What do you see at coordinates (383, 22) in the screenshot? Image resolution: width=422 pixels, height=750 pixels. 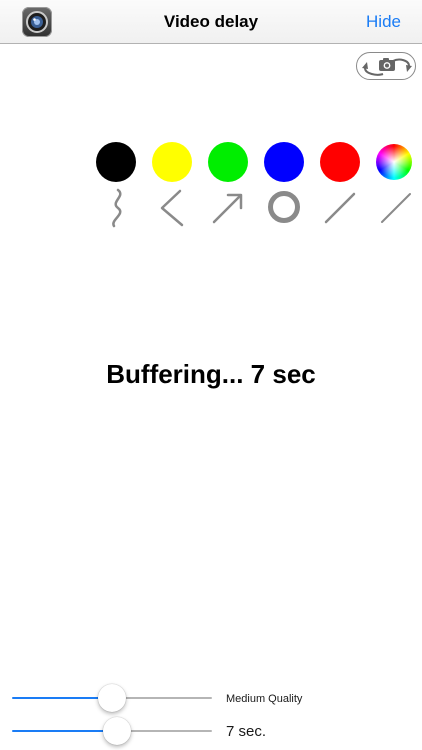 I see `hide-button: Hide` at bounding box center [383, 22].